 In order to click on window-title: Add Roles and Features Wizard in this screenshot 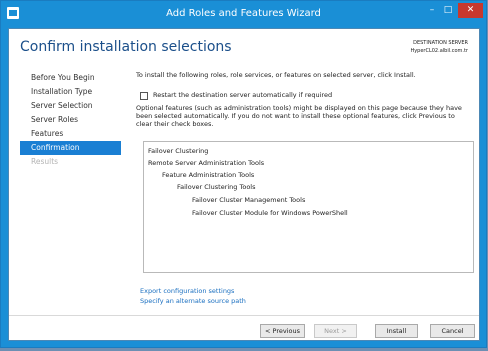, I will do `click(243, 13)`.